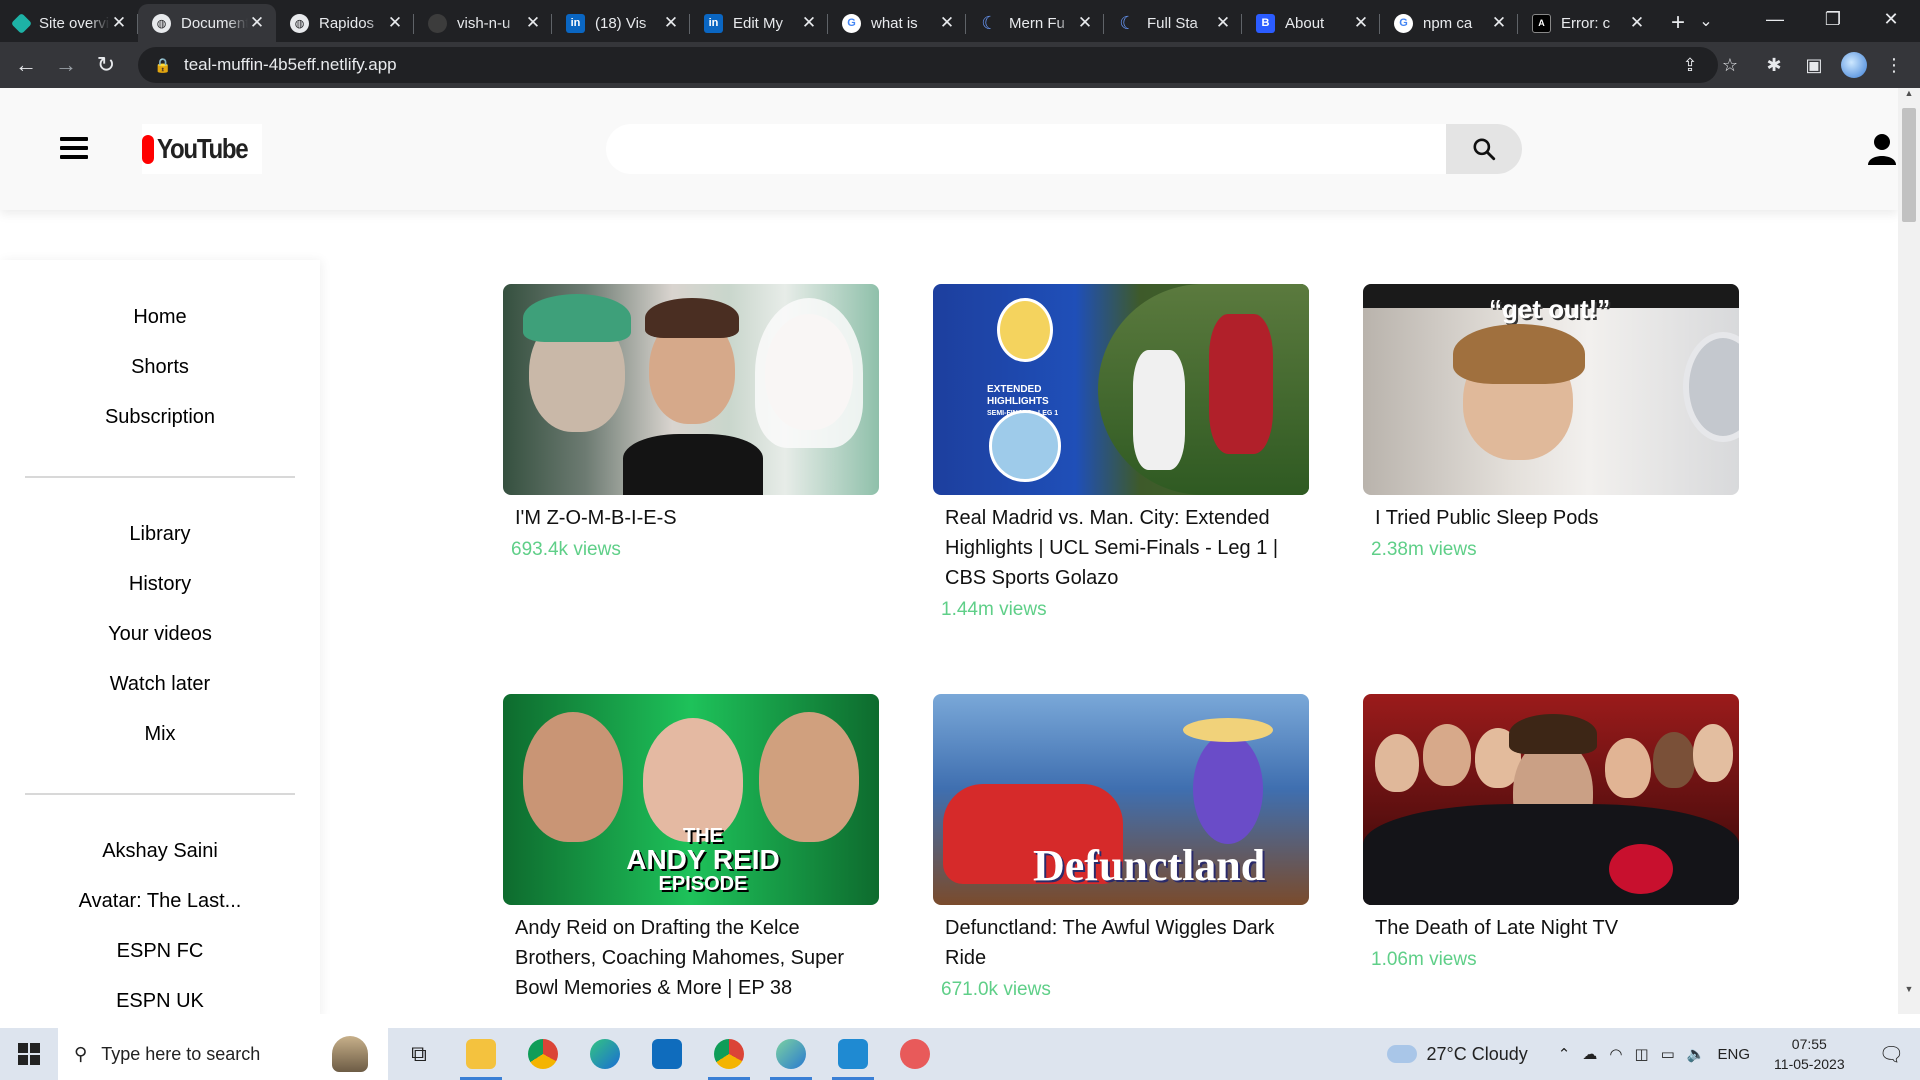 The height and width of the screenshot is (1080, 1920). Describe the element at coordinates (1909, 165) in the screenshot. I see `vertical-scroll-thumb` at that location.